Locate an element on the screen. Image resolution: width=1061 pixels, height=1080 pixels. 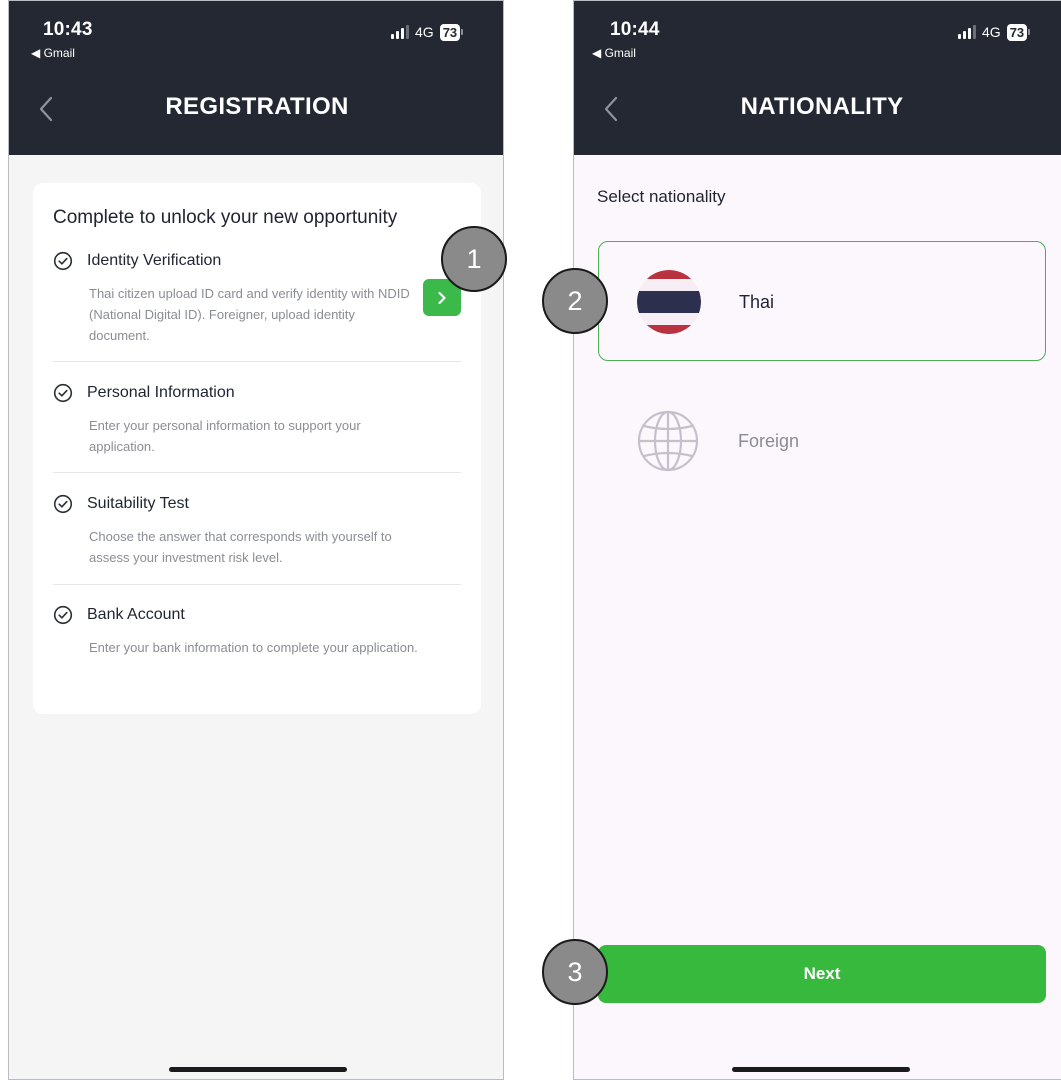
thai-flag-icon is located at coordinates (669, 302).